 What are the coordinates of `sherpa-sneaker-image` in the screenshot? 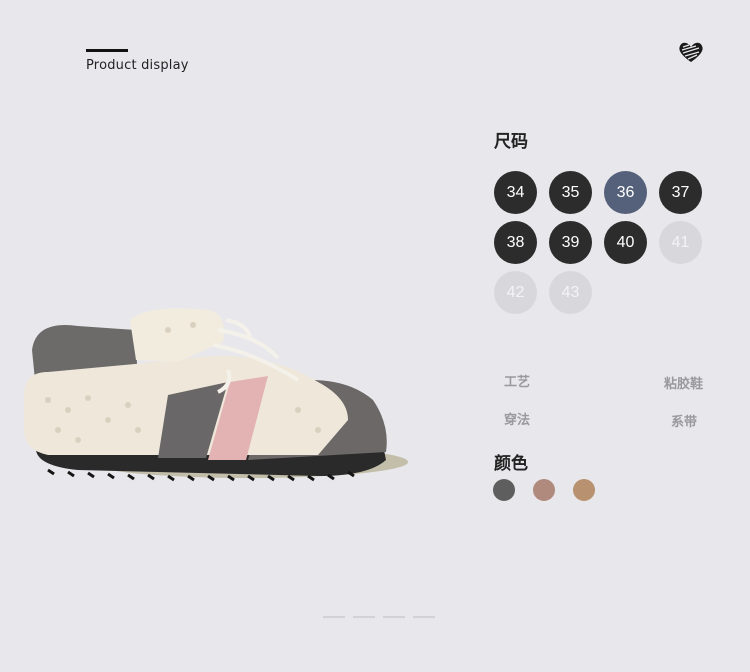 It's located at (215, 395).